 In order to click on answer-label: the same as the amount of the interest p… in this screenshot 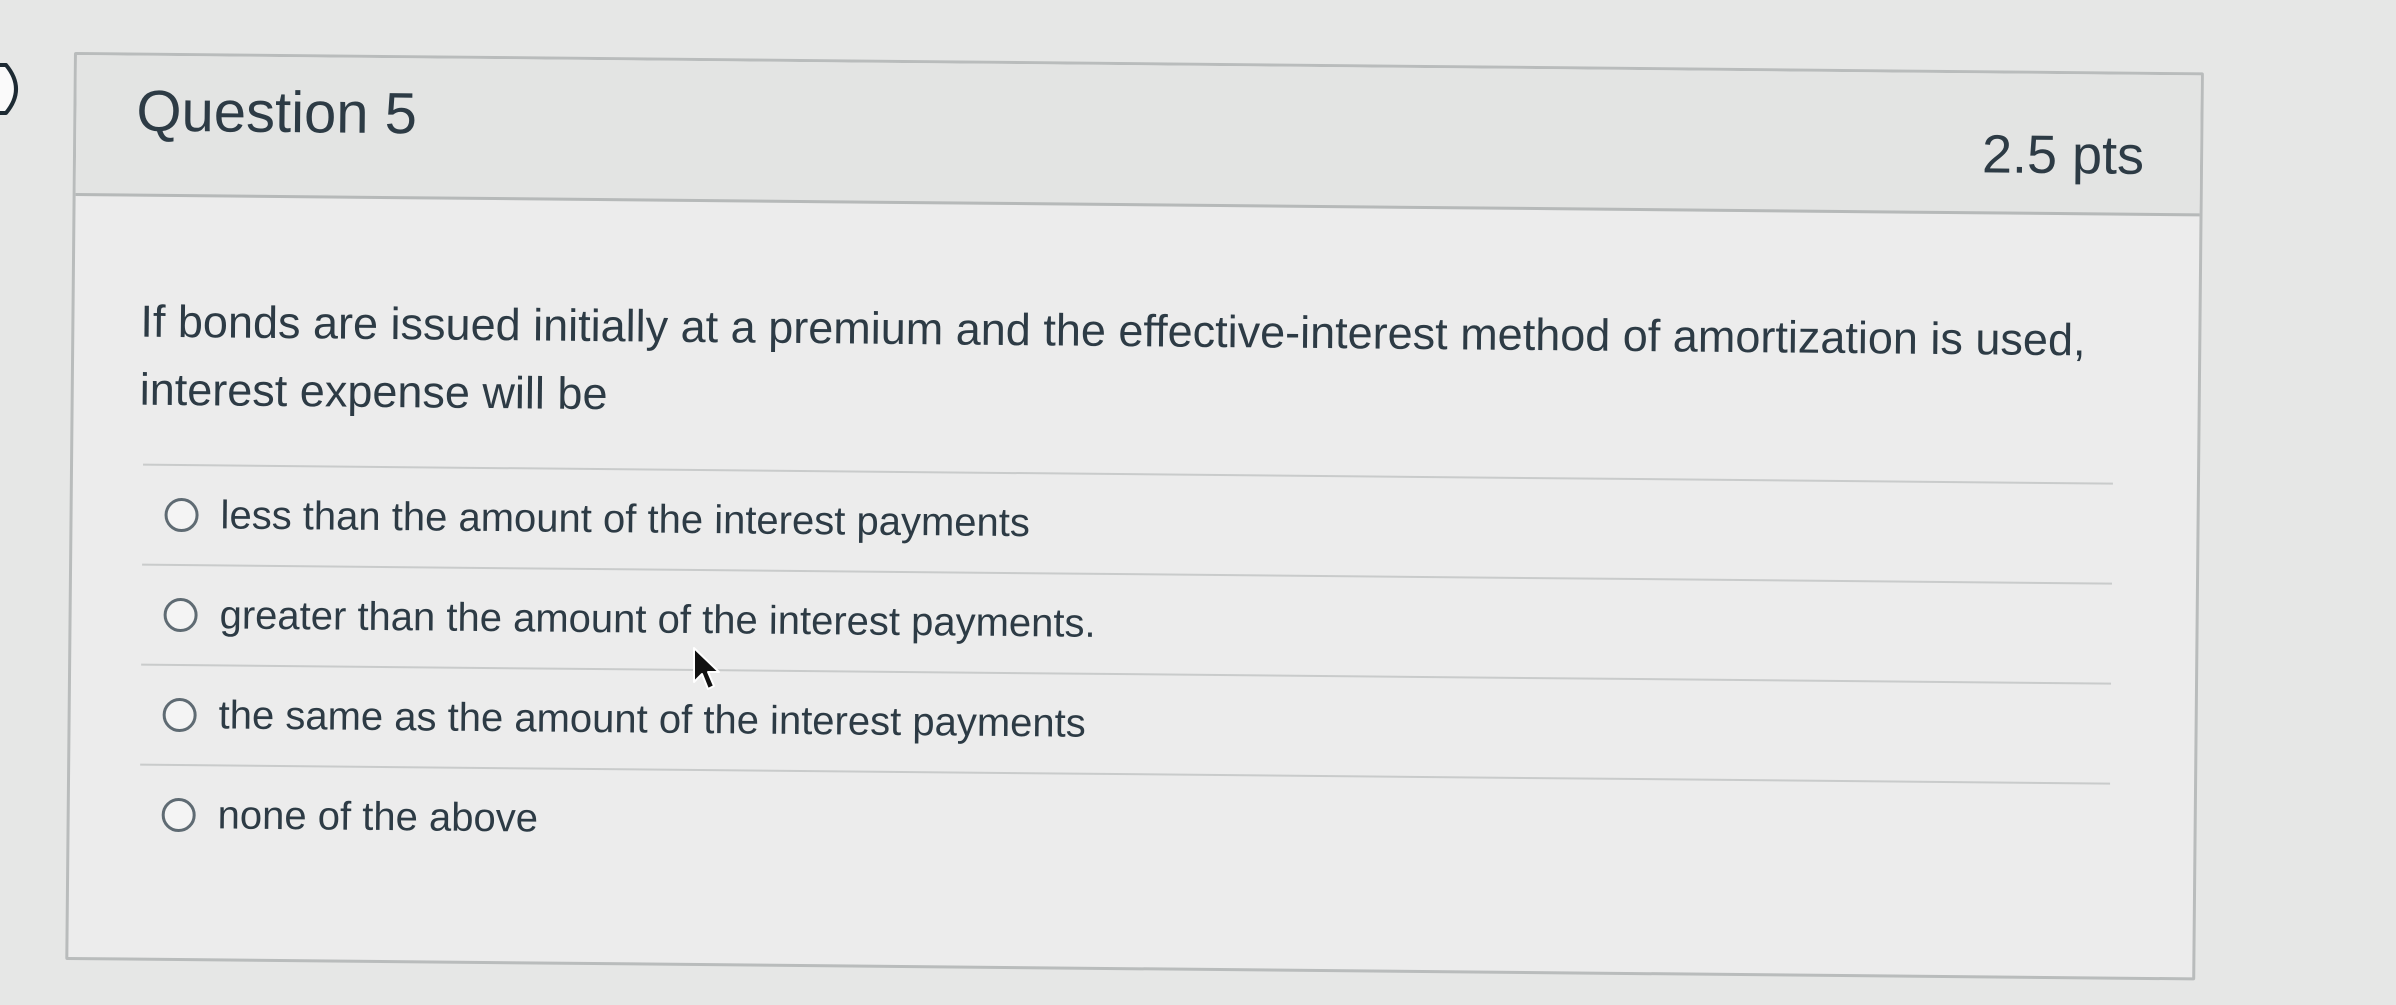, I will do `click(652, 719)`.